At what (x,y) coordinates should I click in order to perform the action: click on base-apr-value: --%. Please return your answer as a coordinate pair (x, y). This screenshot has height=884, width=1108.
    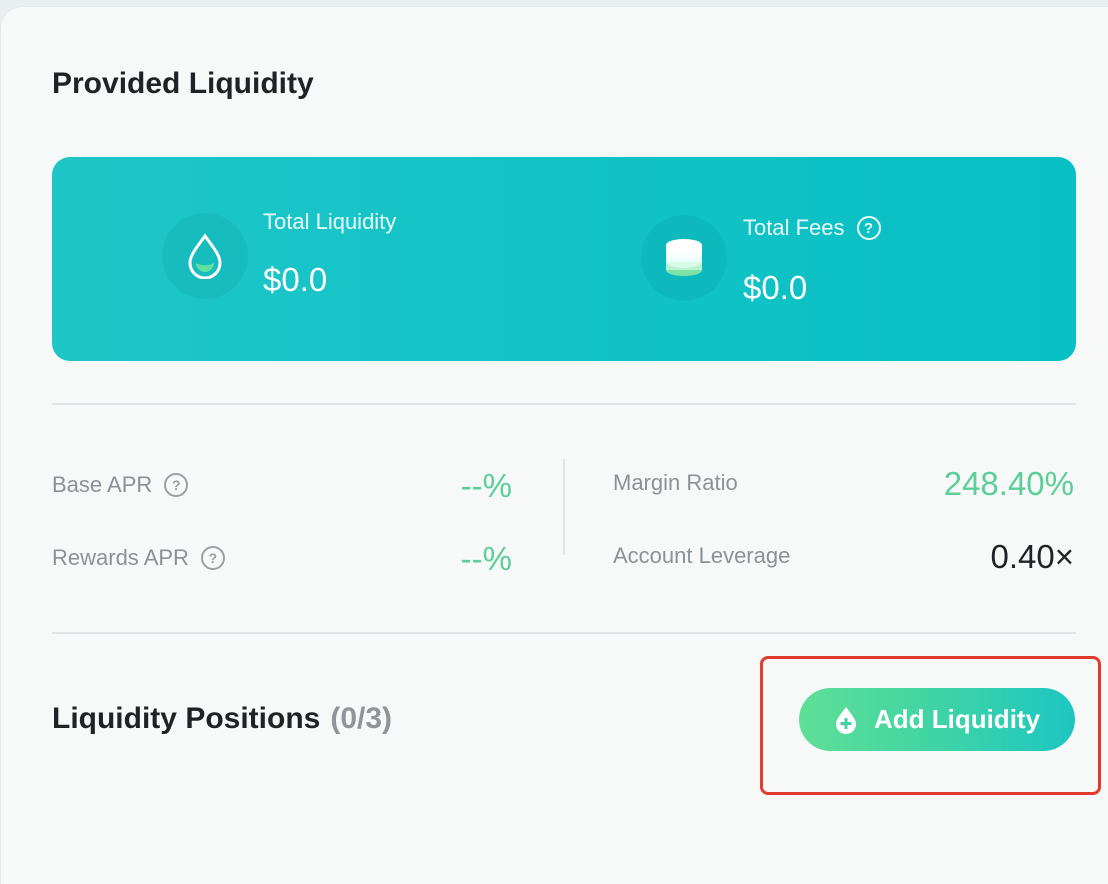
    Looking at the image, I should click on (486, 485).